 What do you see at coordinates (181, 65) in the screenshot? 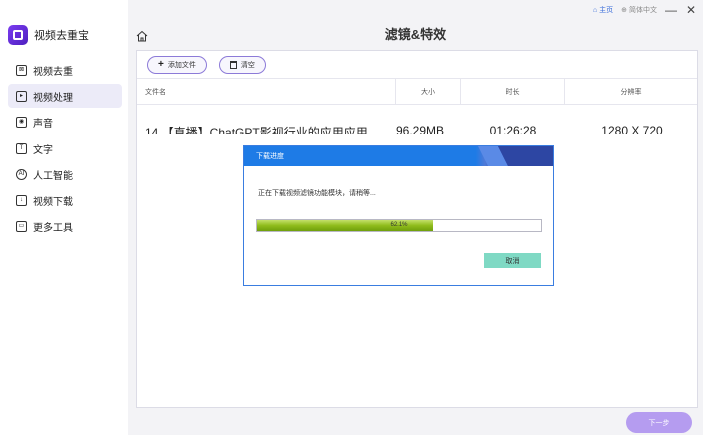
I see `add-file-label: 添加文件` at bounding box center [181, 65].